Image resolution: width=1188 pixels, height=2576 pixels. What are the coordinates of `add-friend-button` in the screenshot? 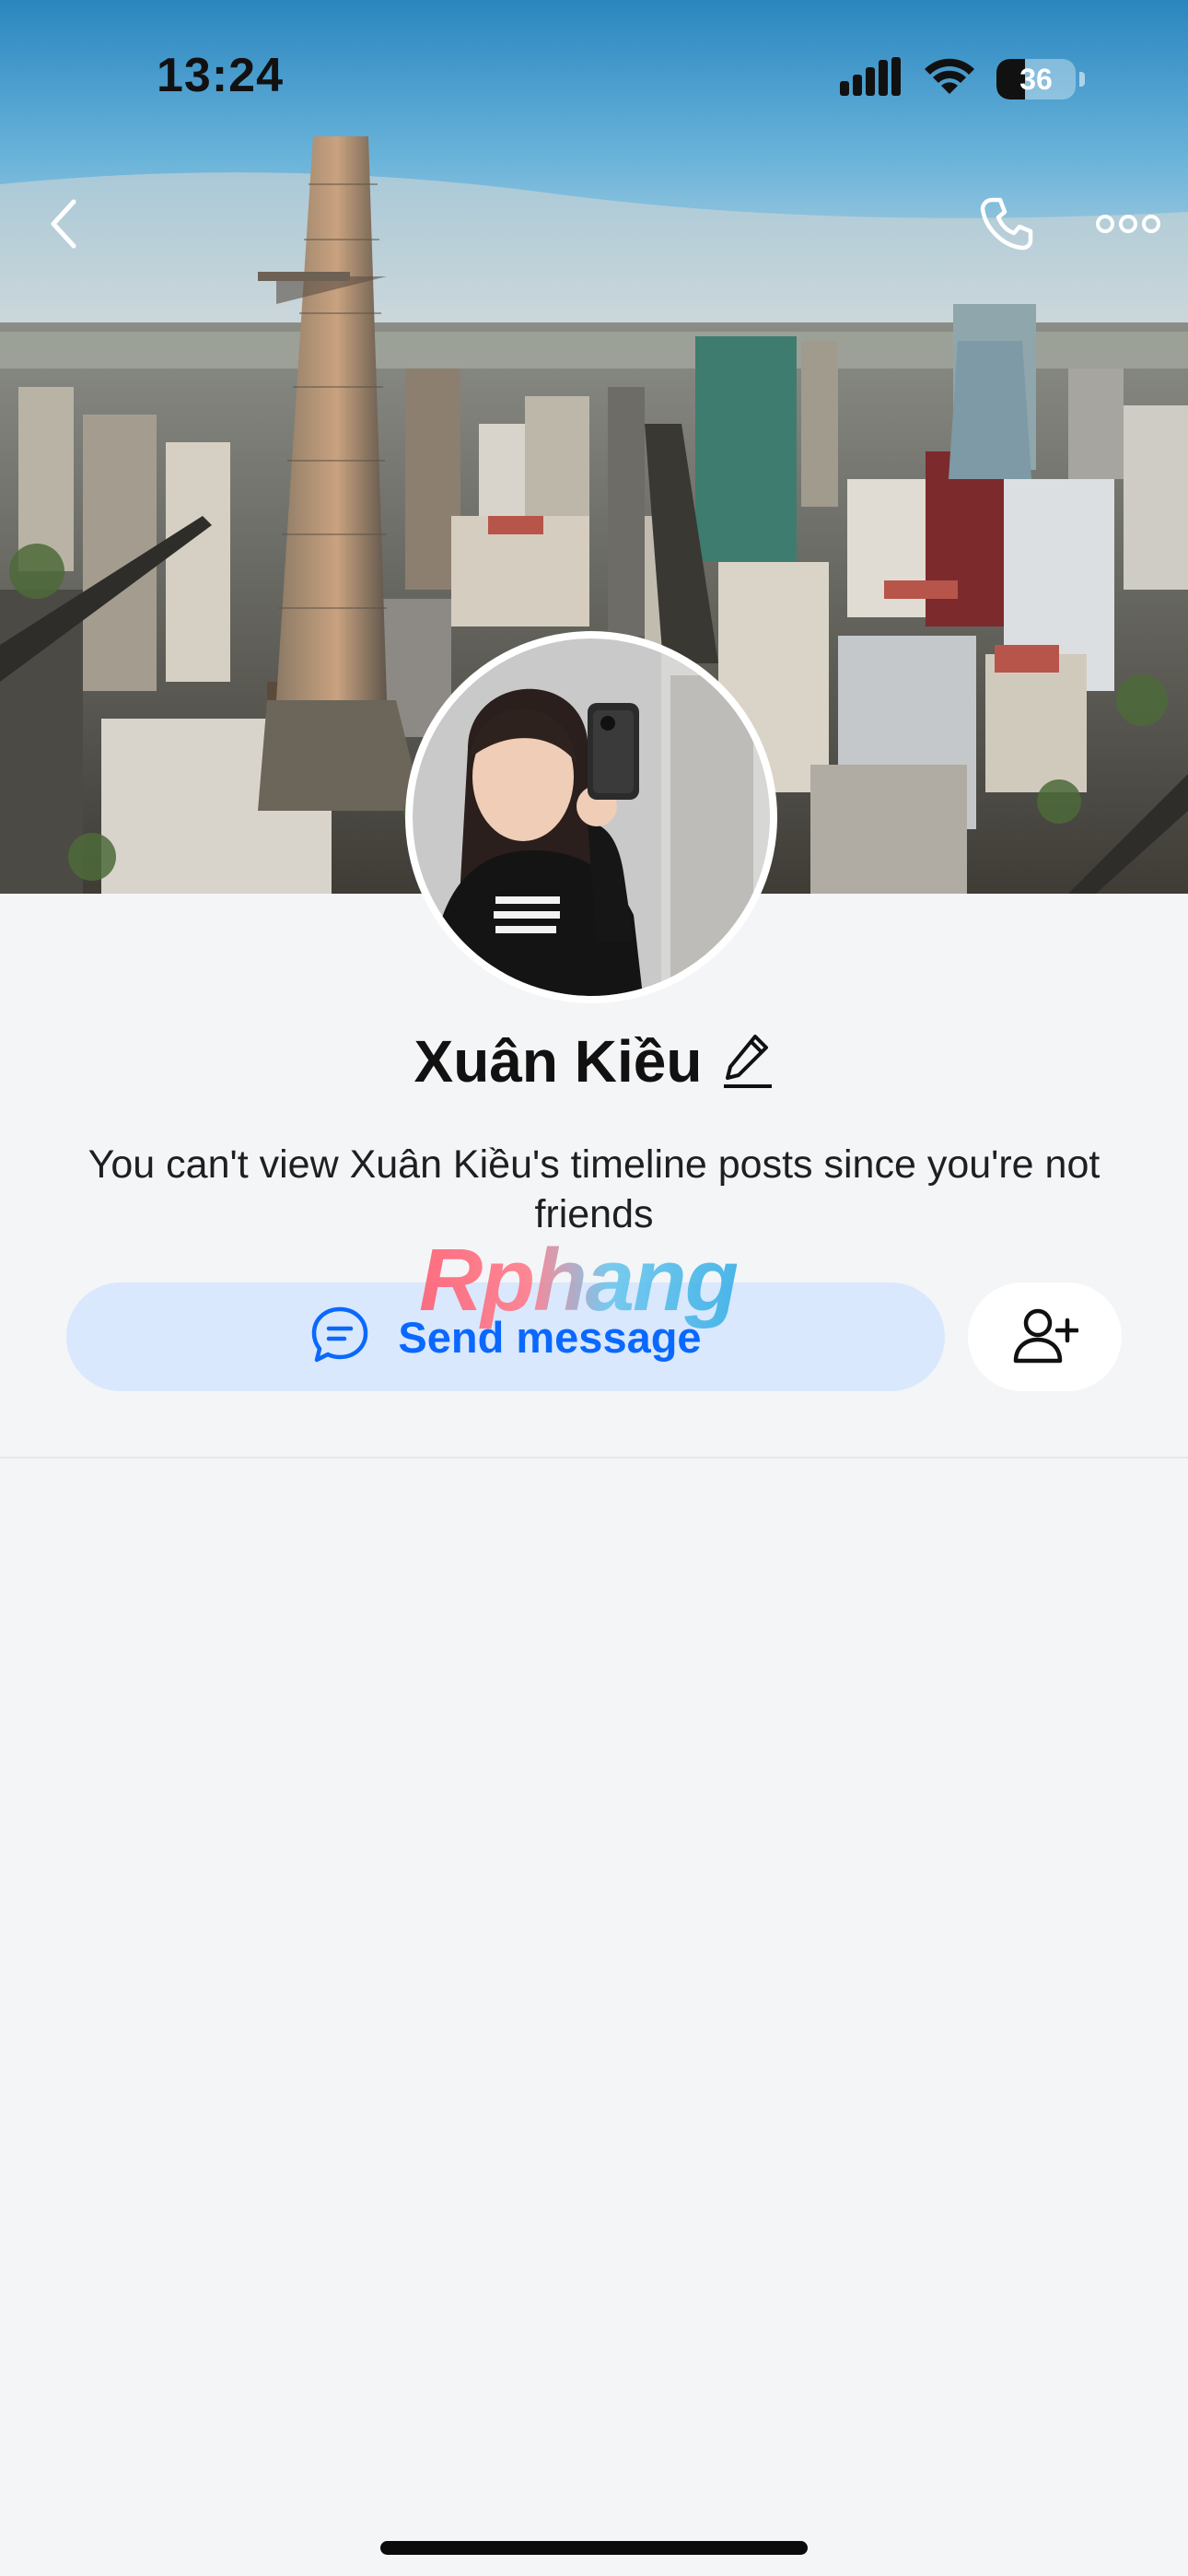 It's located at (1045, 1336).